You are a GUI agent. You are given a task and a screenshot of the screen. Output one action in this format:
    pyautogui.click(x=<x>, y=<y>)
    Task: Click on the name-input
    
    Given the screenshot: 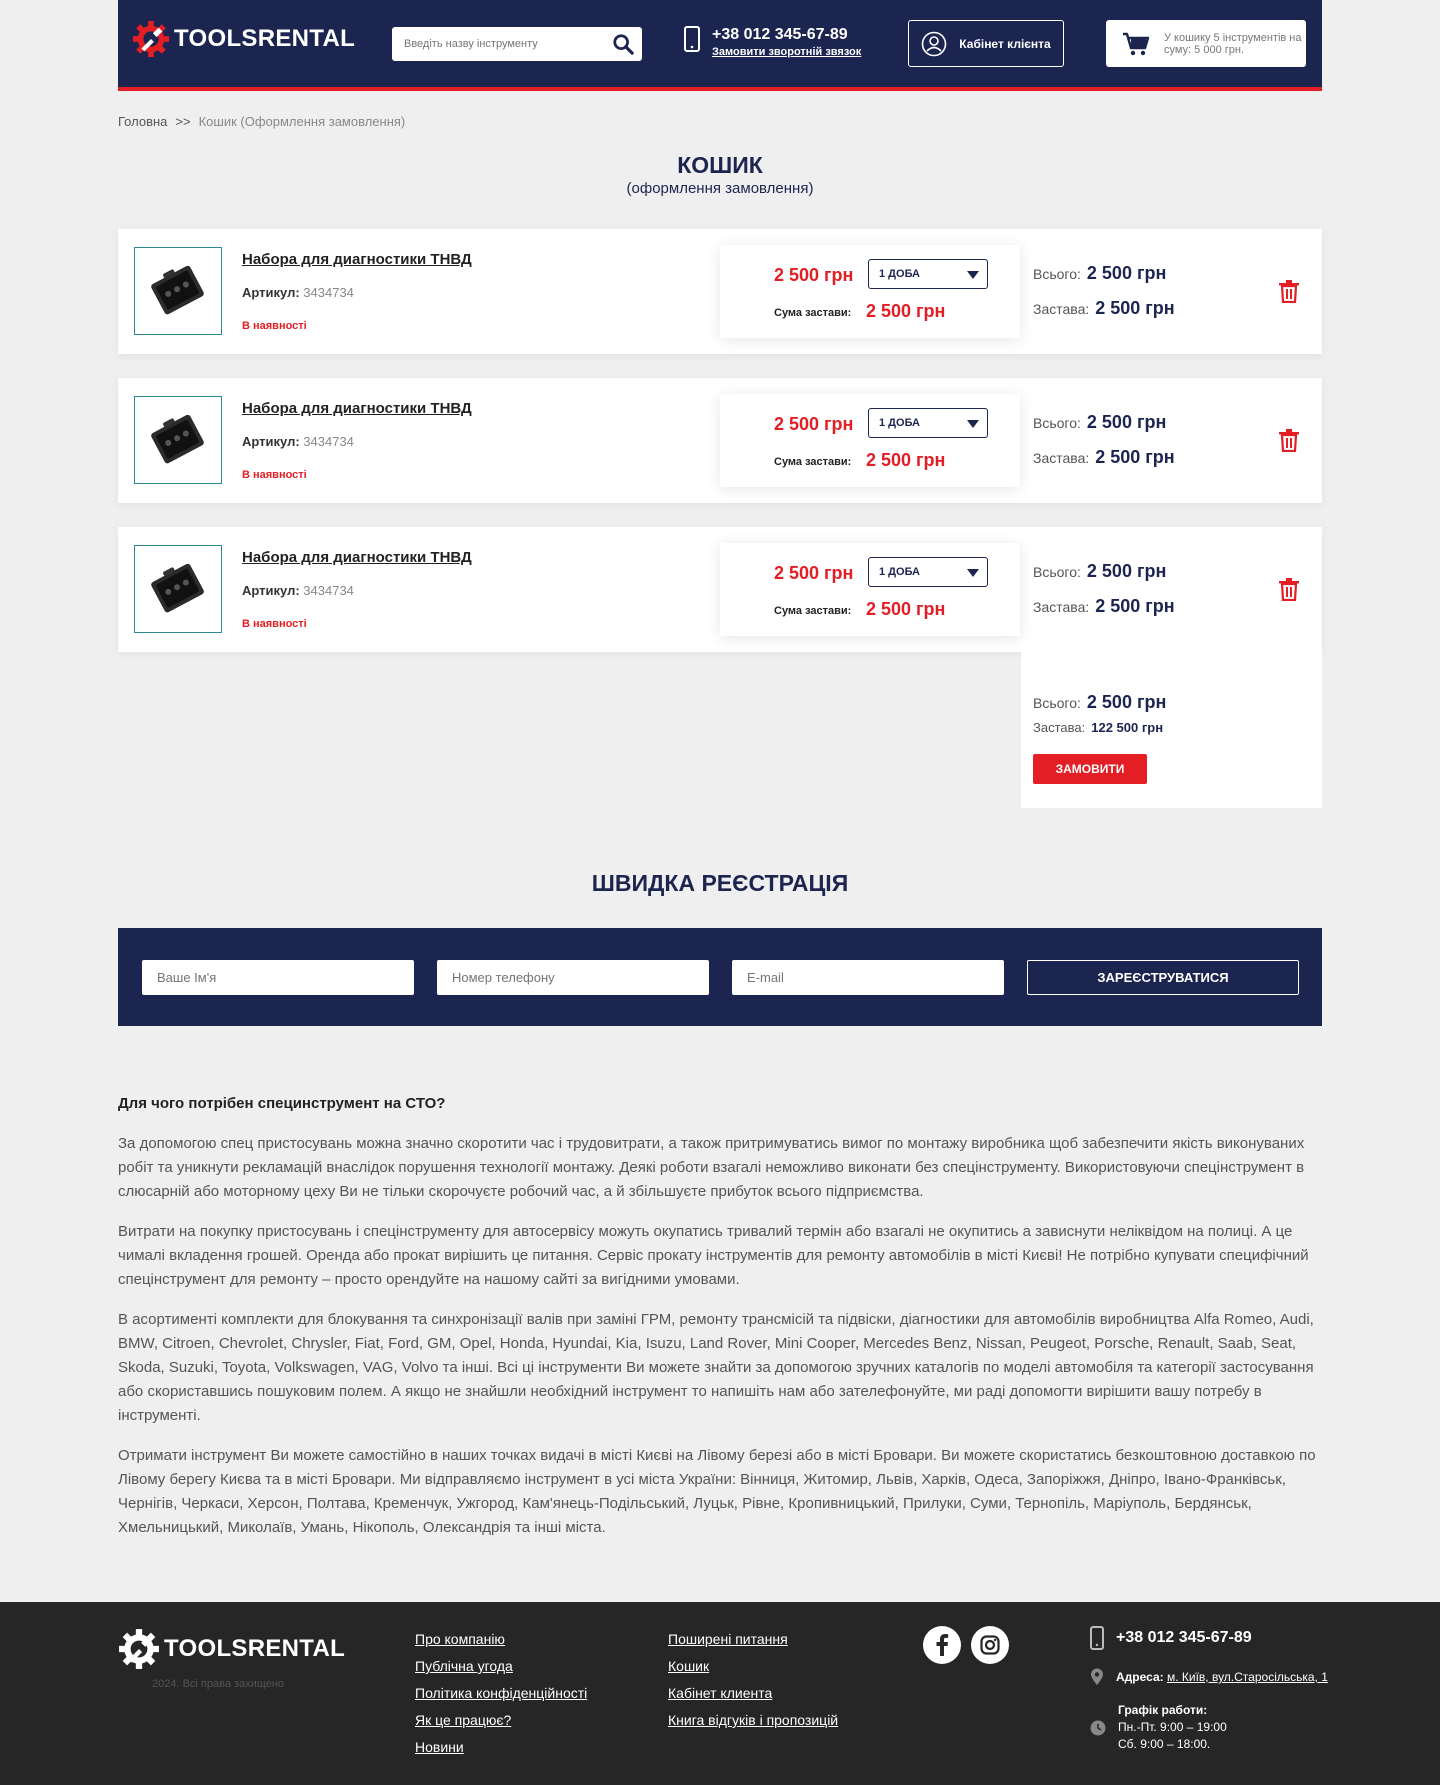 What is the action you would take?
    pyautogui.click(x=278, y=977)
    